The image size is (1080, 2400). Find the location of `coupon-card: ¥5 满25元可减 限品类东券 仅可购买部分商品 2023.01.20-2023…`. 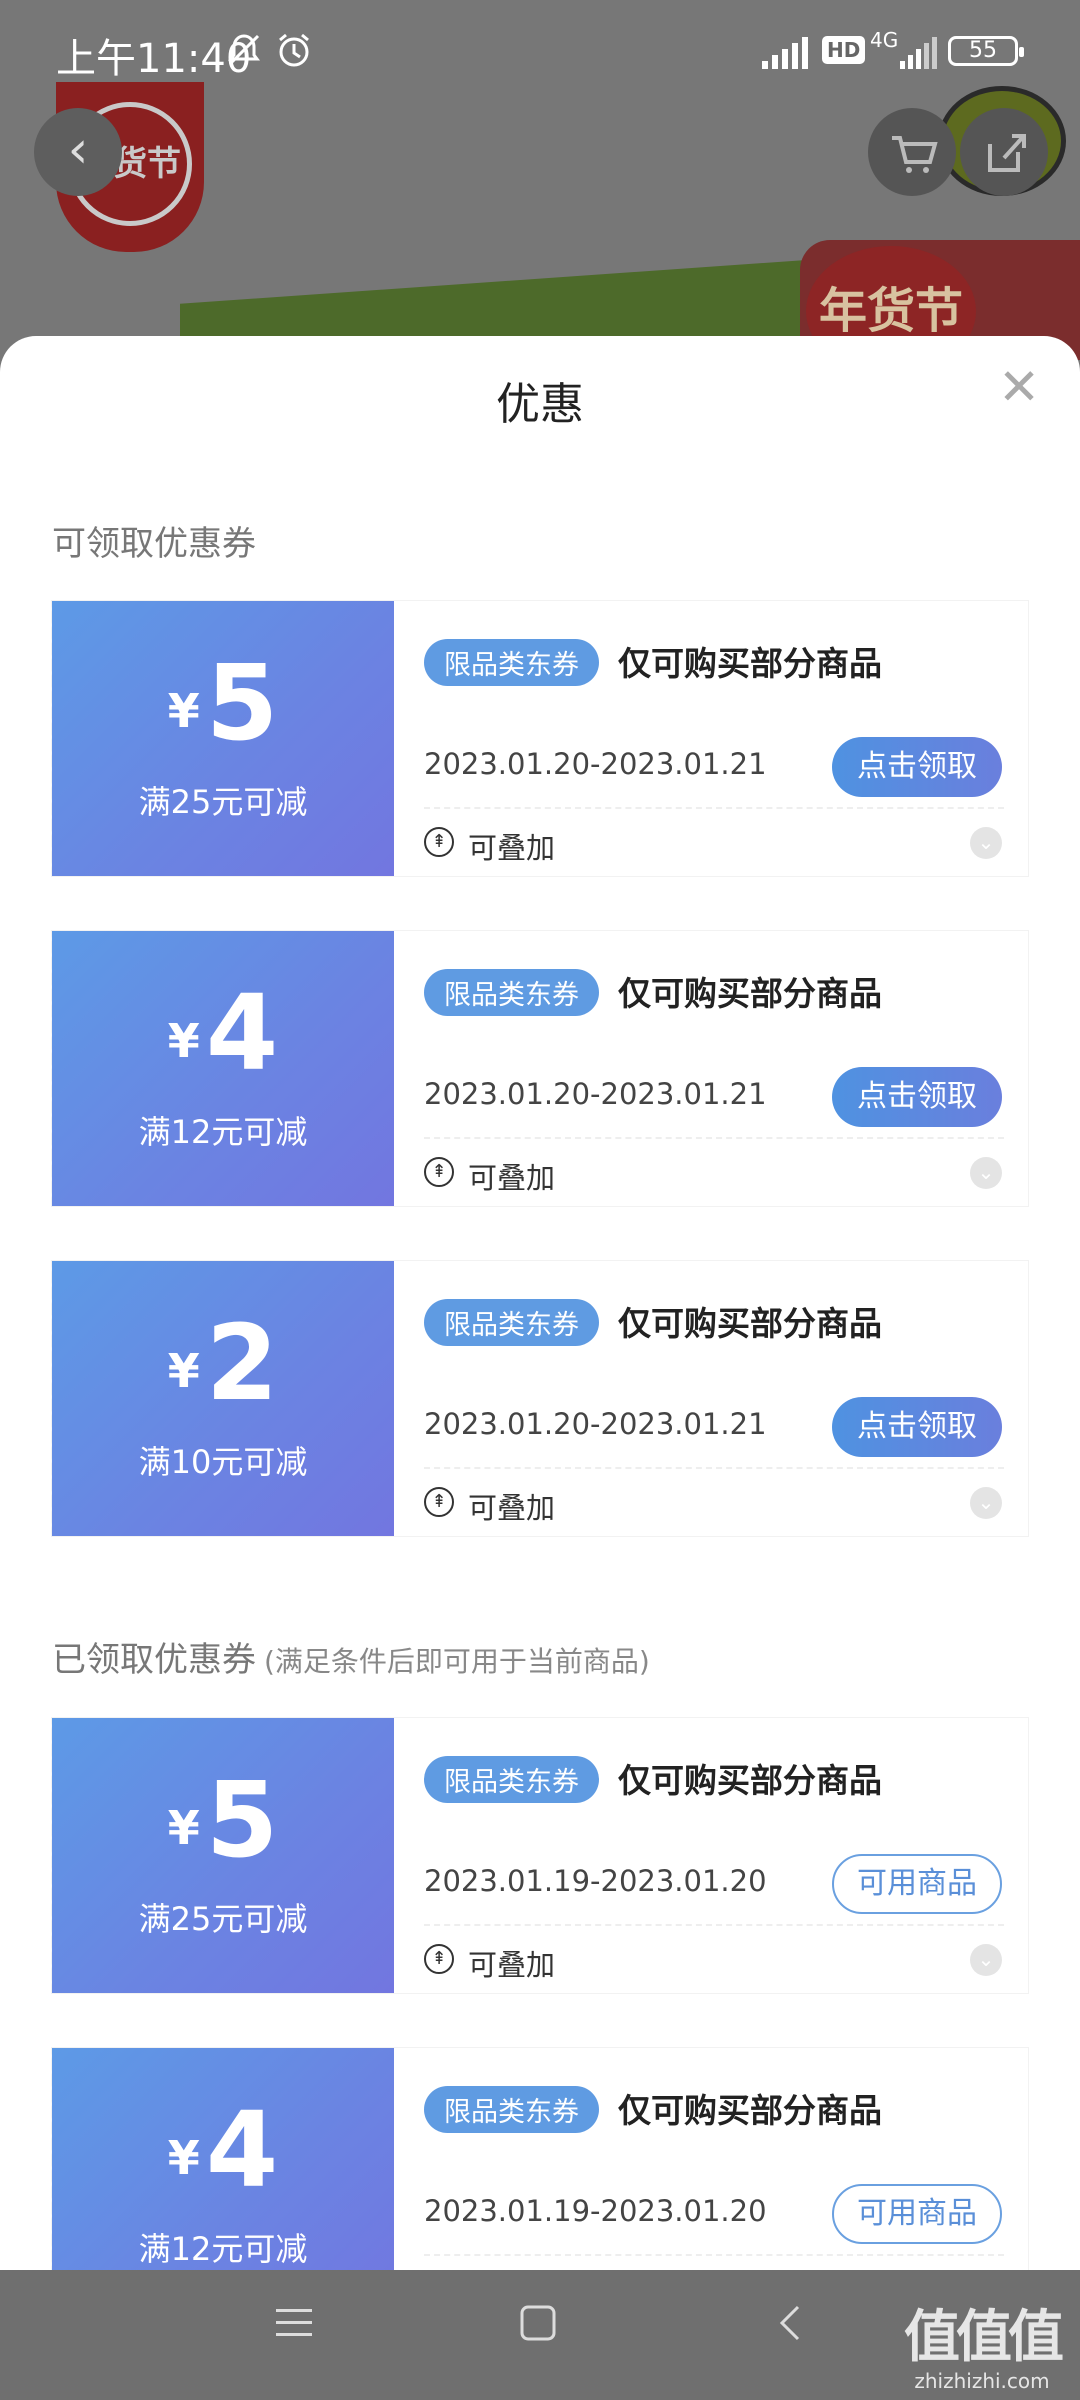

coupon-card: ¥5 满25元可减 限品类东券 仅可购买部分商品 2023.01.20-2023… is located at coordinates (537, 738).